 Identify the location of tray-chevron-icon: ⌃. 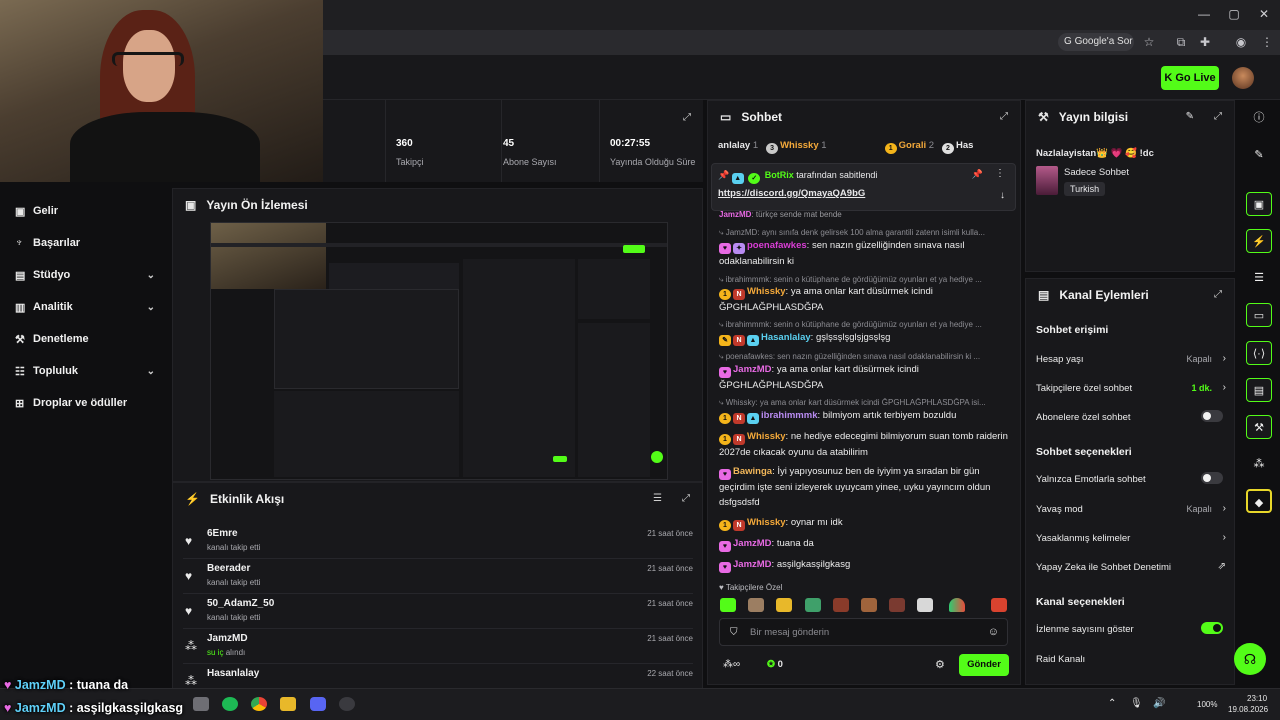
(1112, 703).